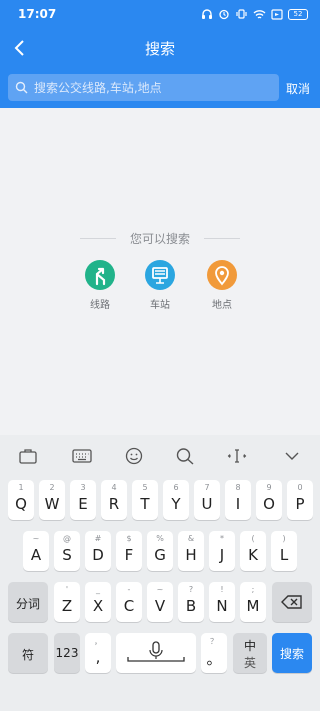  What do you see at coordinates (298, 14) in the screenshot?
I see `battery-icon: 52` at bounding box center [298, 14].